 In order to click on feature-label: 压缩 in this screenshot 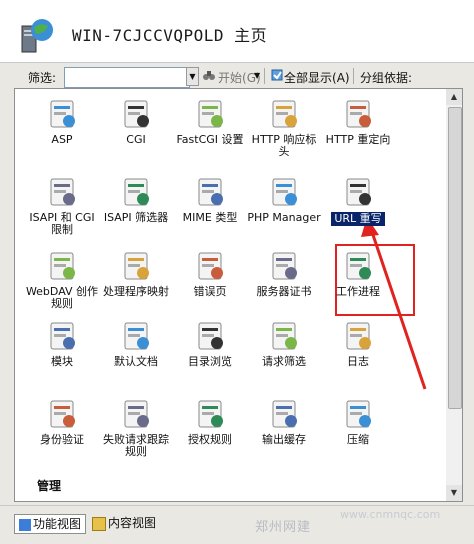, I will do `click(358, 439)`.